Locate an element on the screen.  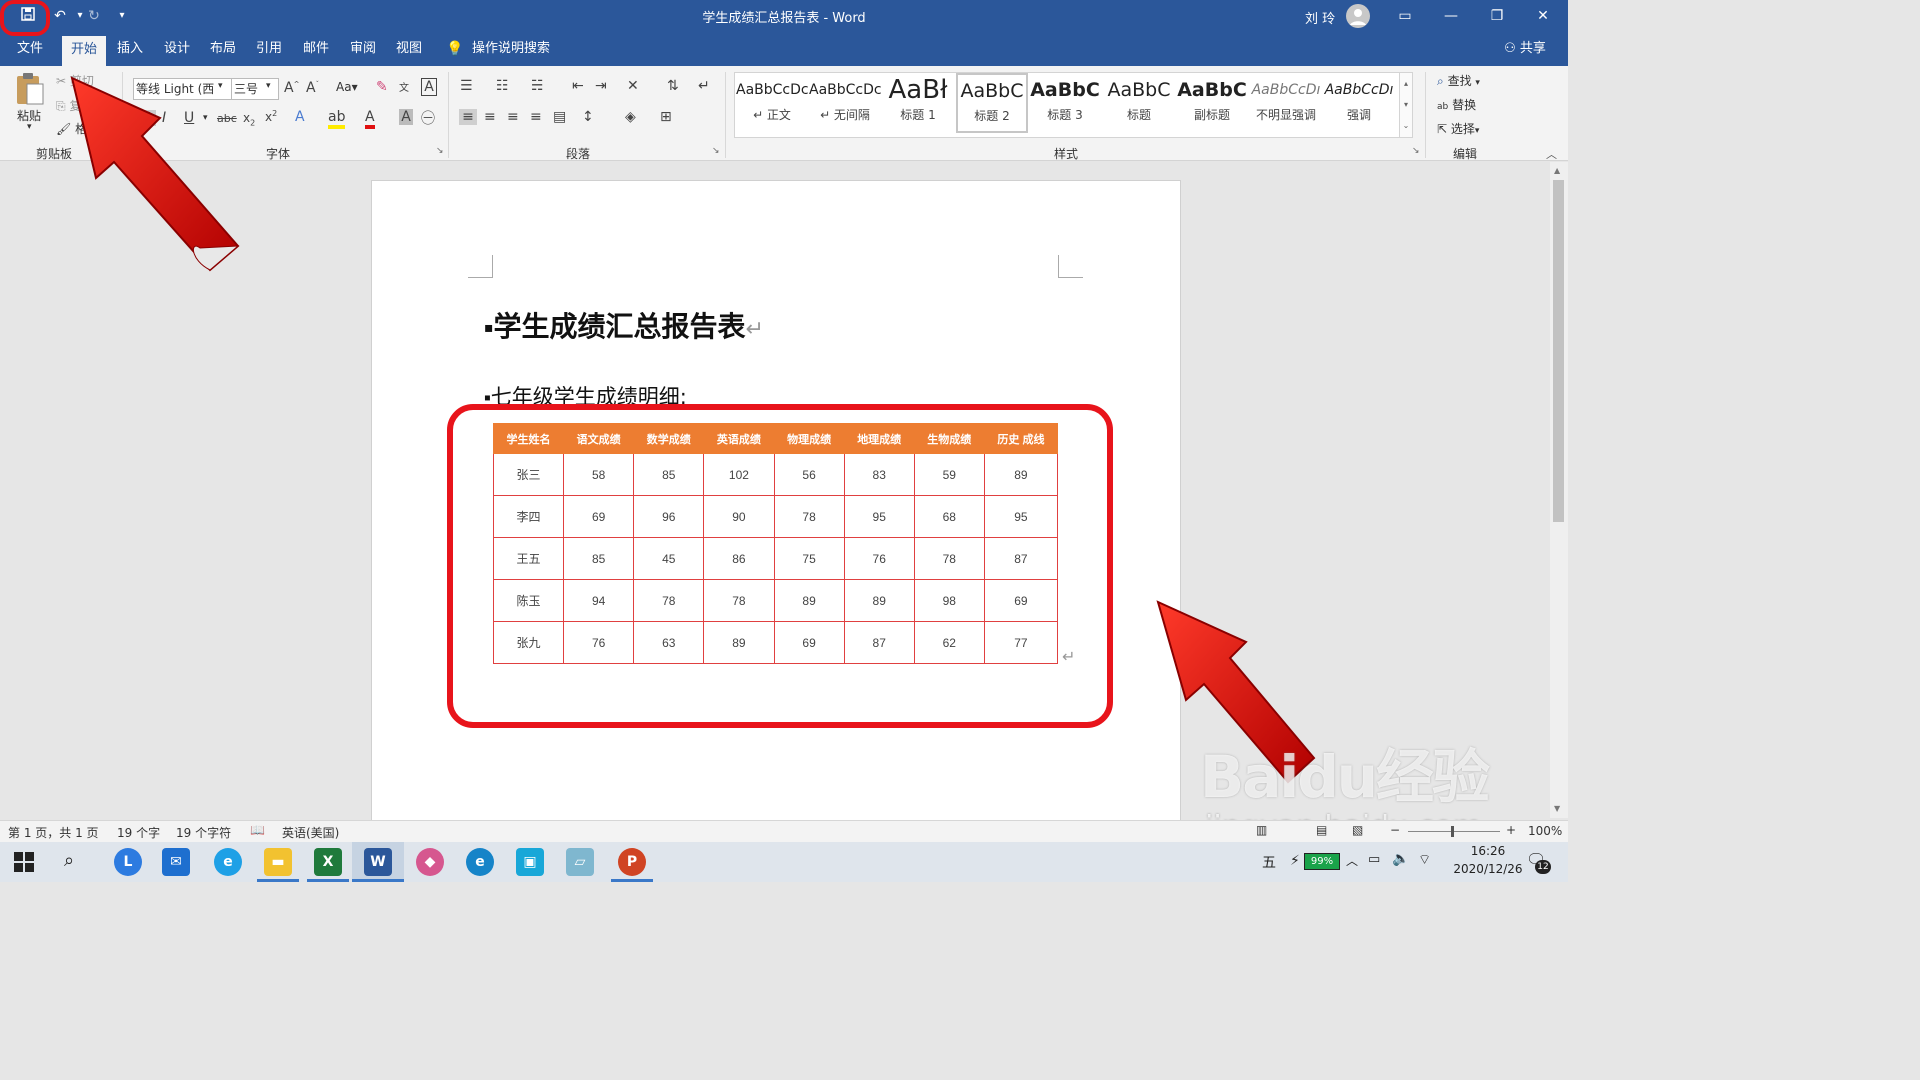
borders-icon: ⊞ is located at coordinates (666, 117).